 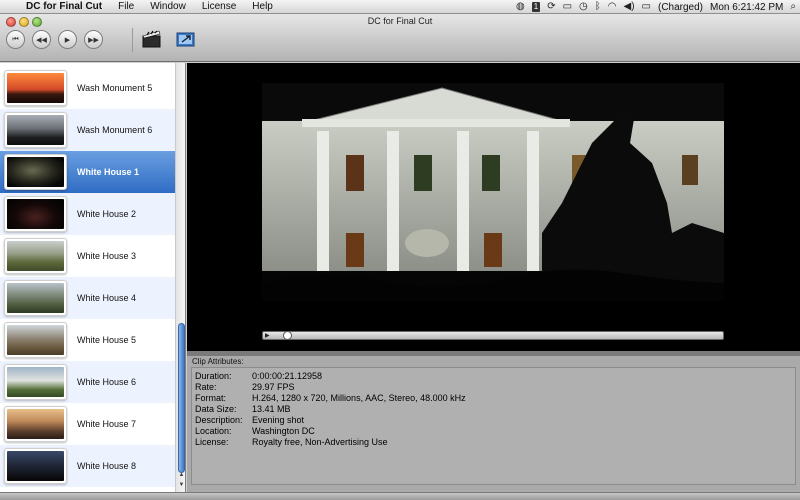 I want to click on time-machine-icon: ◷, so click(x=583, y=7).